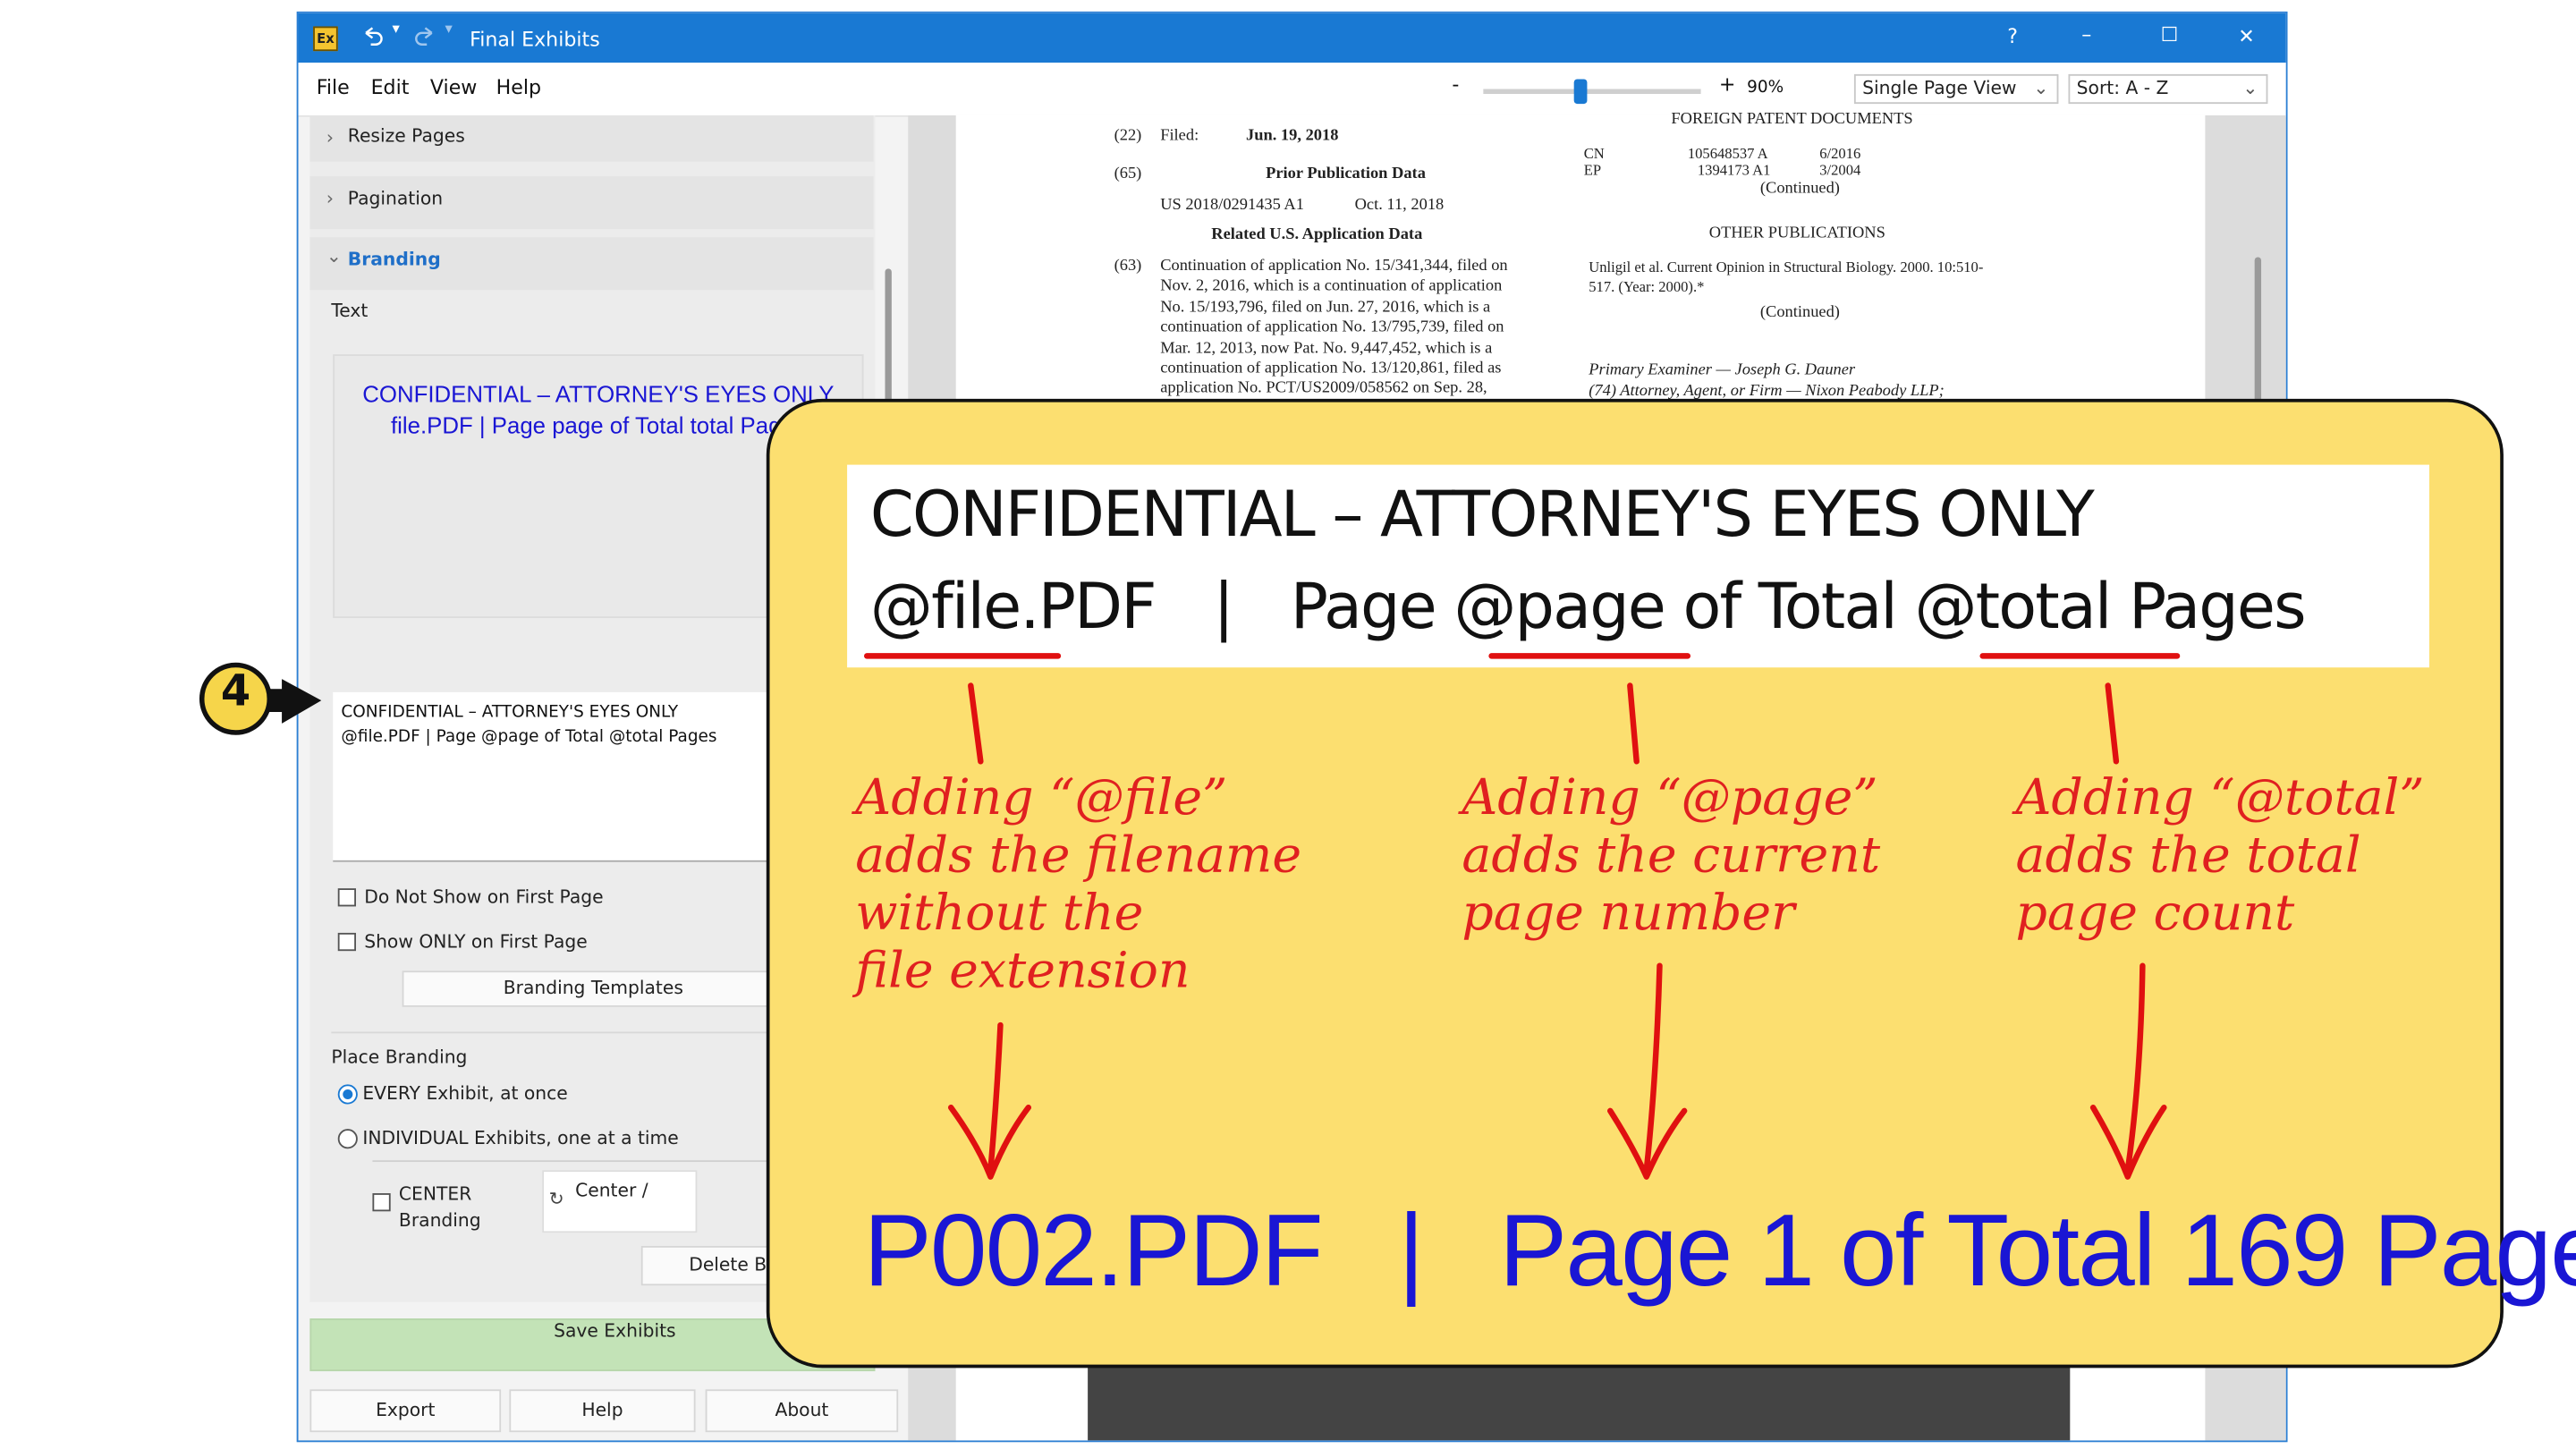 The image size is (2576, 1449). I want to click on ep-number: 1394173 A1, so click(1734, 170).